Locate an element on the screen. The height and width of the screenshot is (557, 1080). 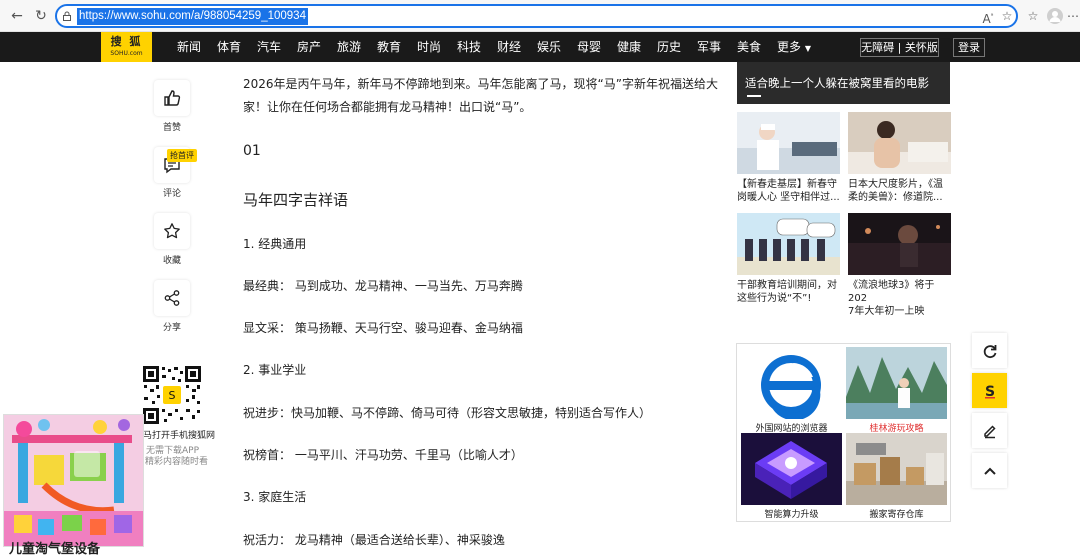
news-title-3: 干部教育培训期间，对 这些行为说“不”! is located at coordinates (789, 292).